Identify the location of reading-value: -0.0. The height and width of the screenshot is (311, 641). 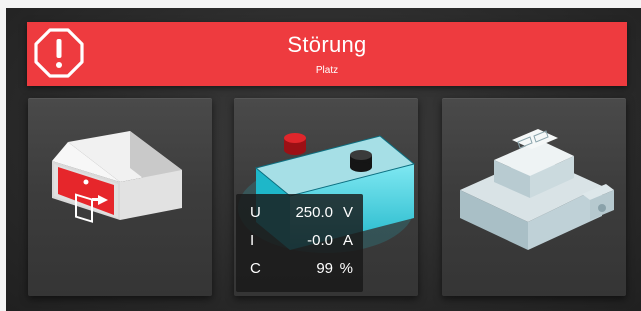
(320, 240).